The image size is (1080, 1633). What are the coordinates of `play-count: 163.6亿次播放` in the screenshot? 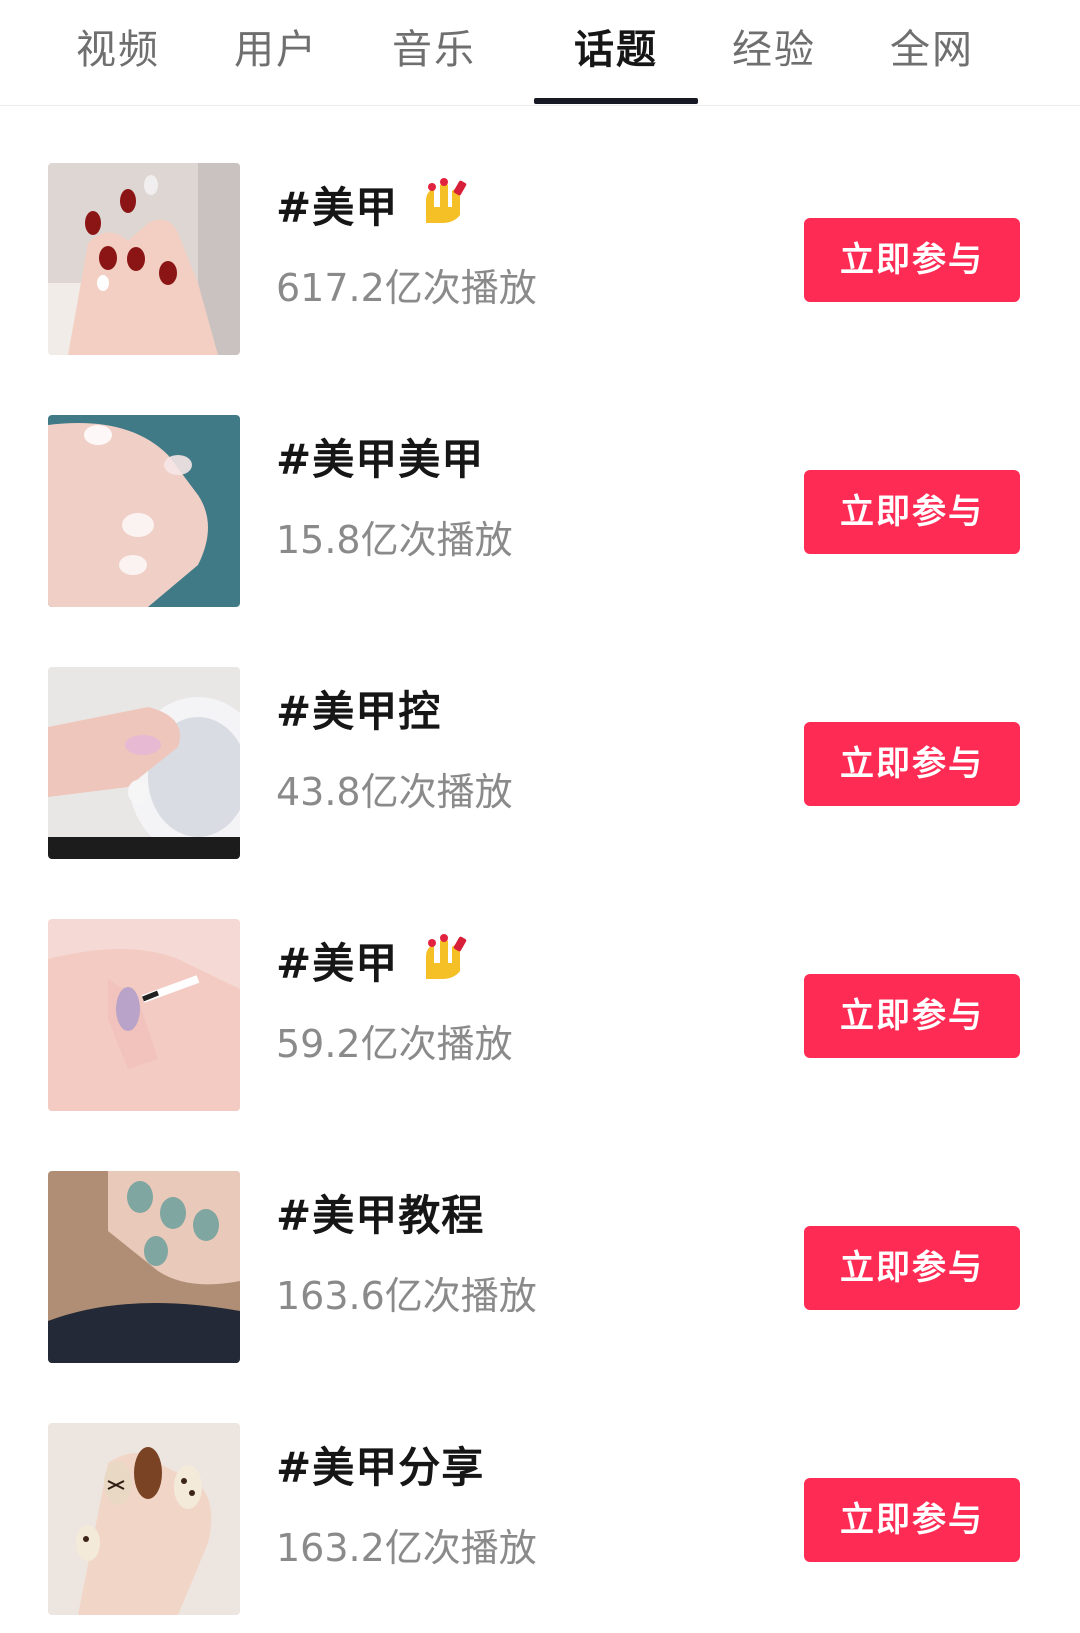 It's located at (406, 1296).